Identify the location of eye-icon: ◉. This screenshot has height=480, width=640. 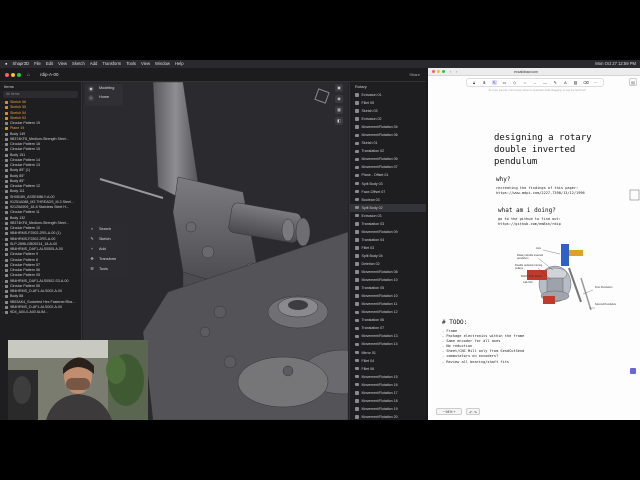
(339, 99).